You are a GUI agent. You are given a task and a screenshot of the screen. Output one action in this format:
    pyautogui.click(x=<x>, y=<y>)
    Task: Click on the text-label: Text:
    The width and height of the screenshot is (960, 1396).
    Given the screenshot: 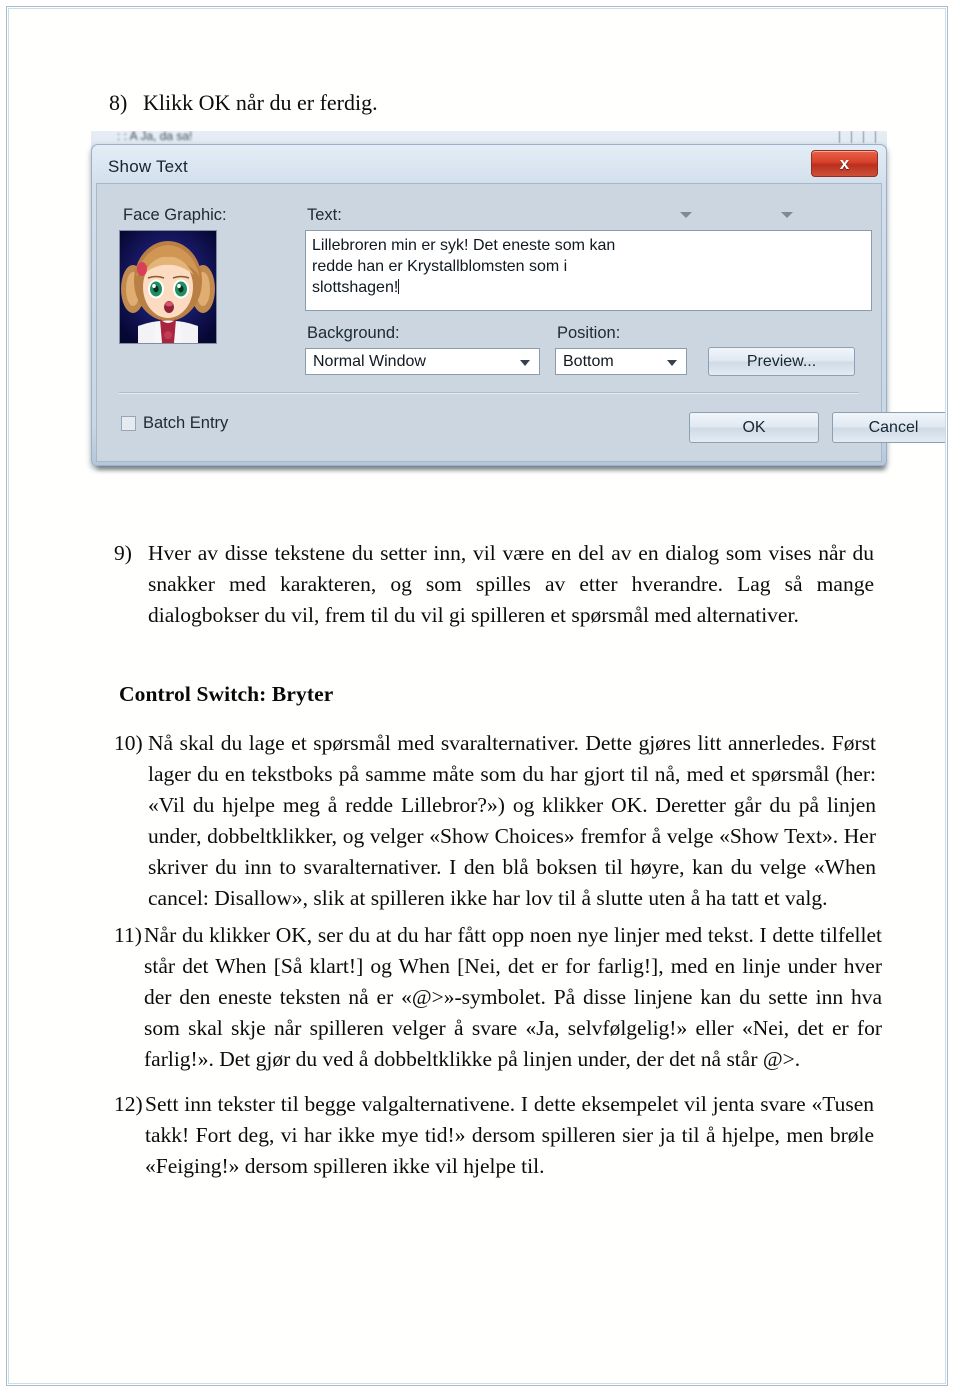 What is the action you would take?
    pyautogui.click(x=324, y=215)
    